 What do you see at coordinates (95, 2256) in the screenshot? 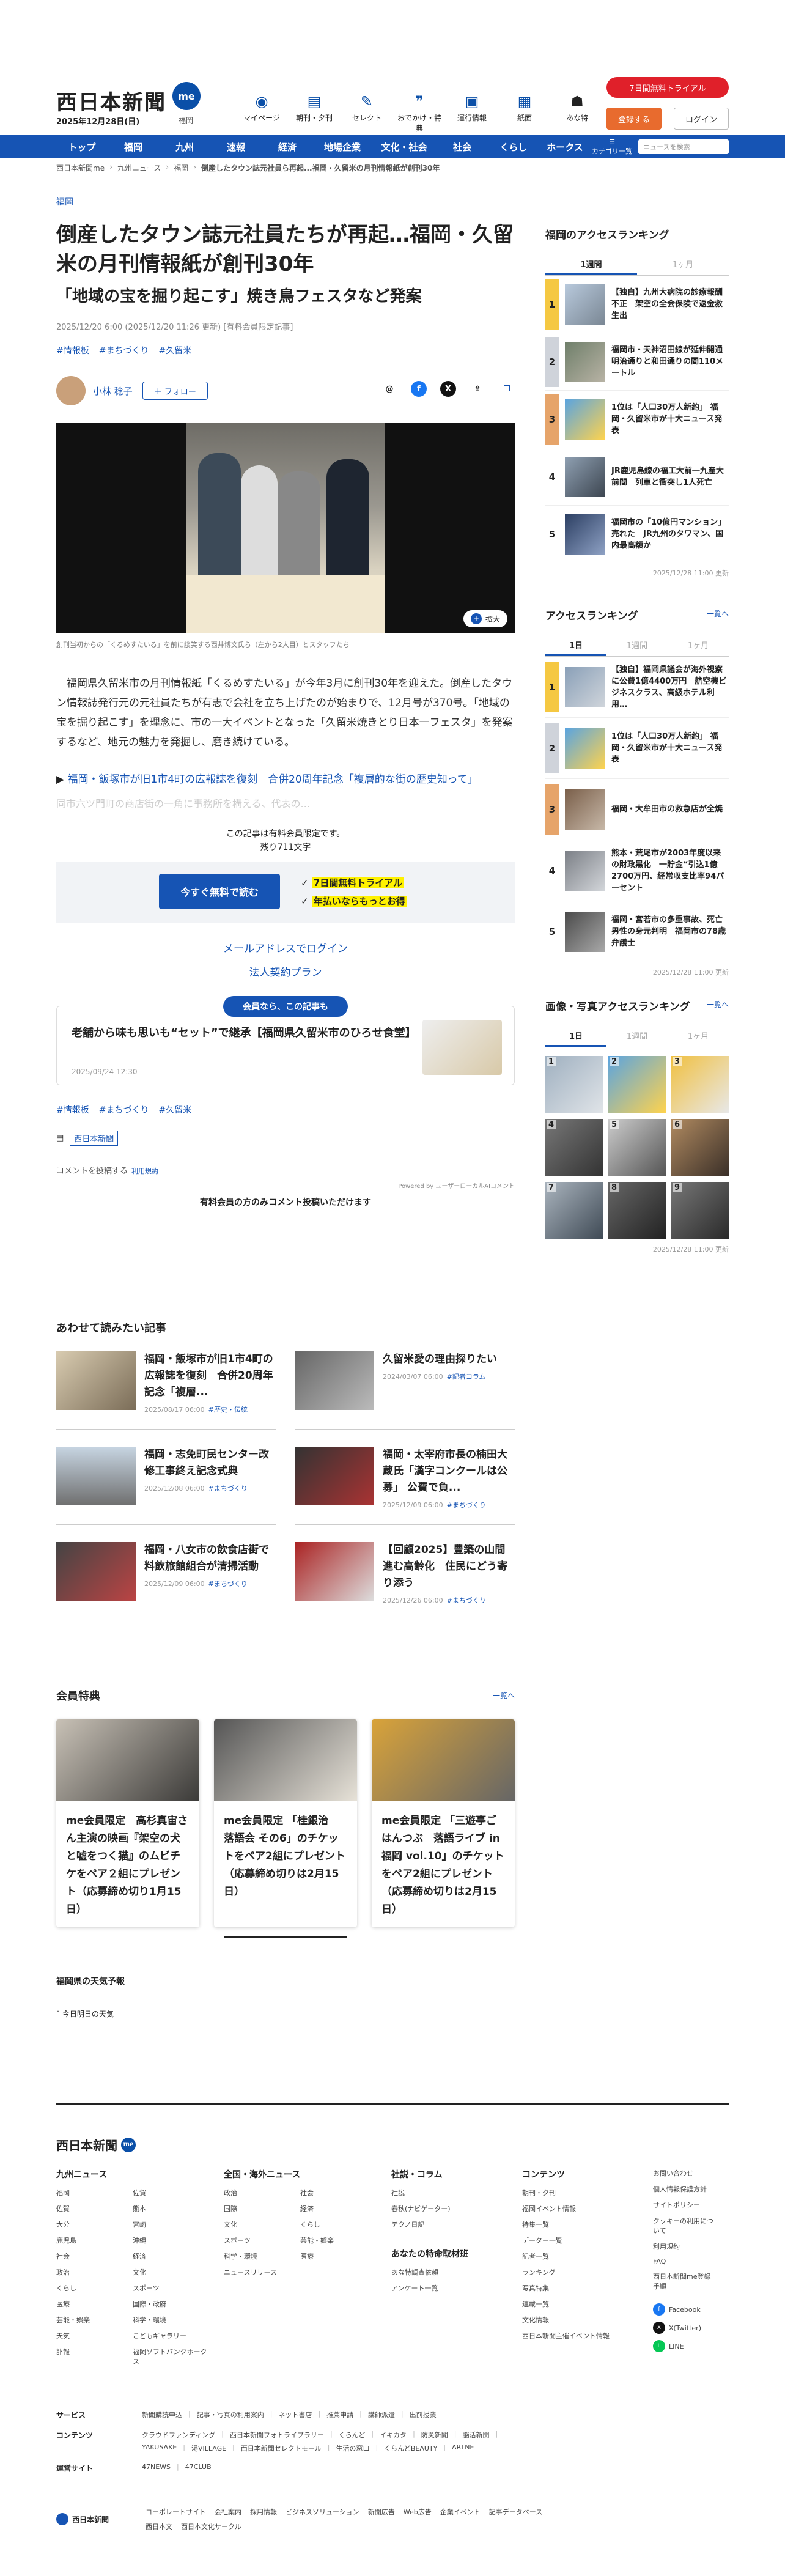
I see `footer-link: 社会` at bounding box center [95, 2256].